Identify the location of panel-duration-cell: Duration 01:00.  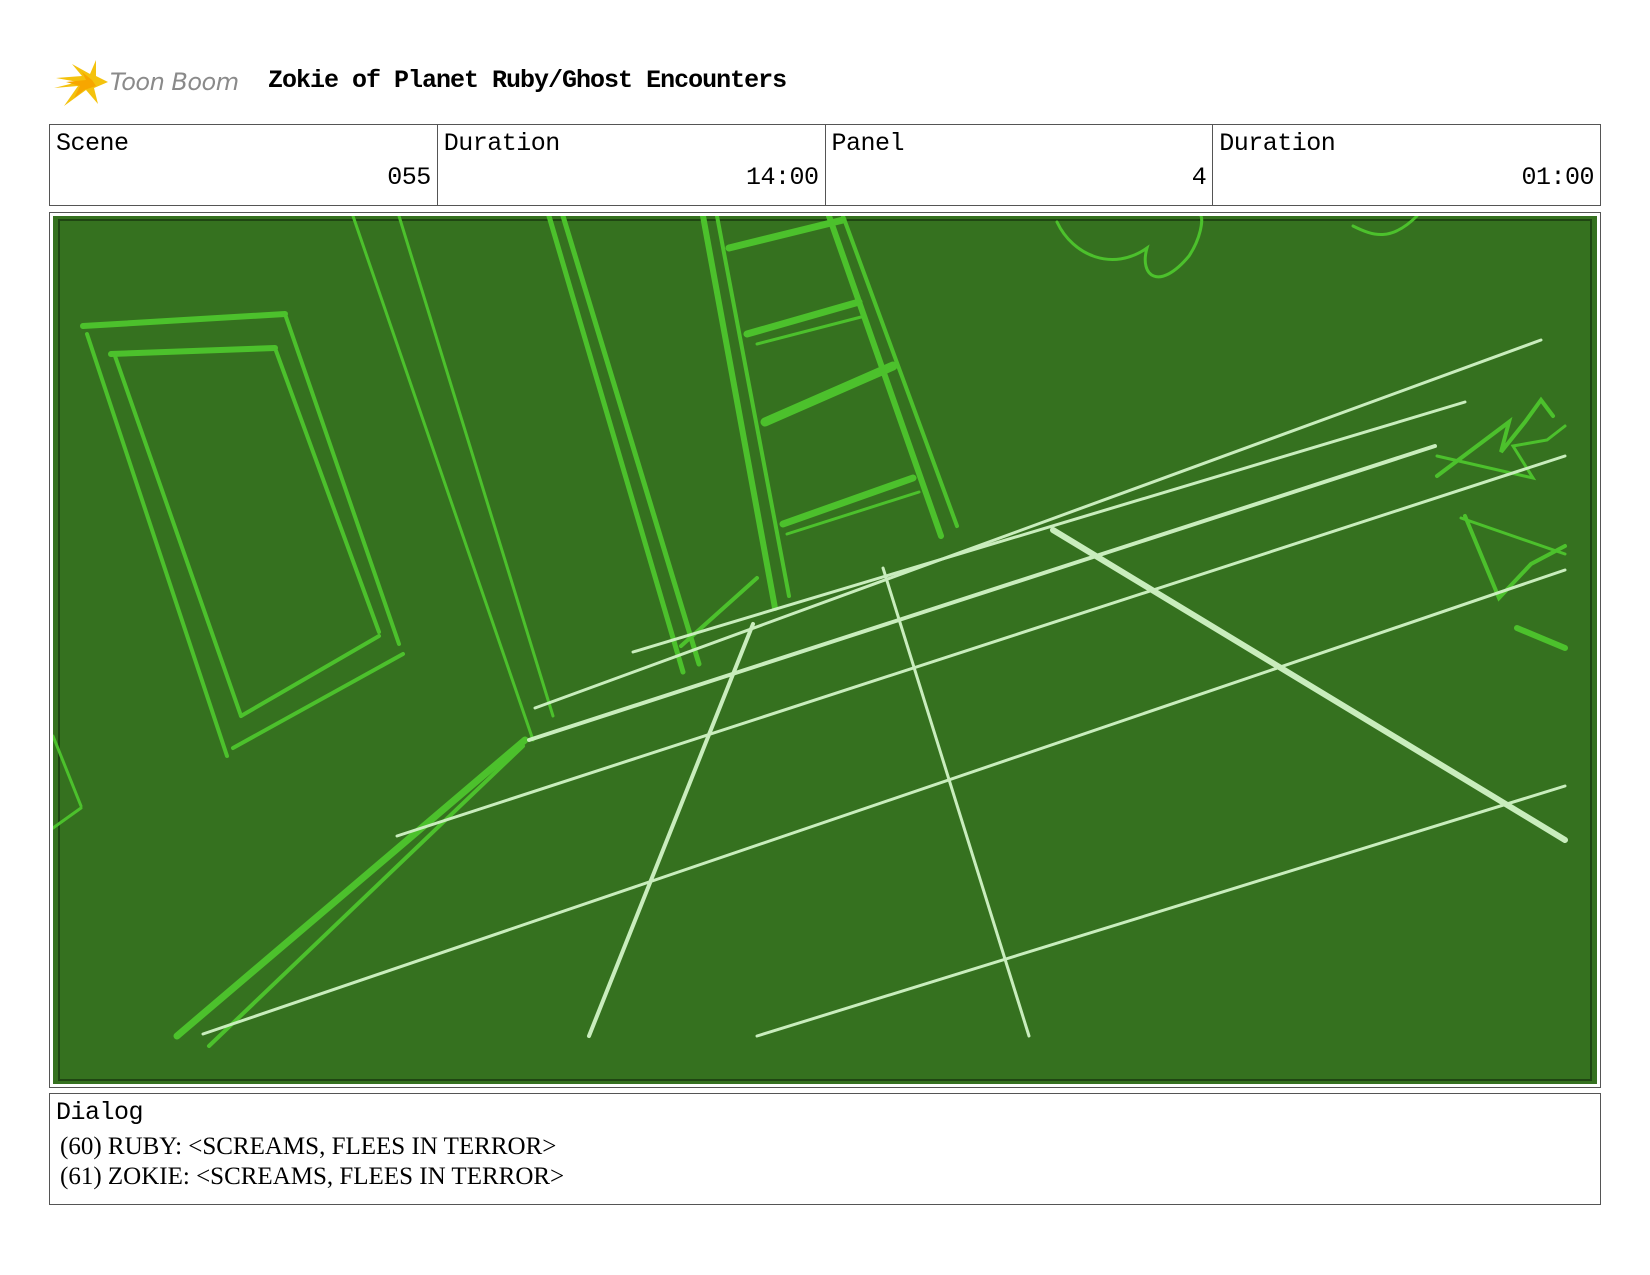
(1406, 165).